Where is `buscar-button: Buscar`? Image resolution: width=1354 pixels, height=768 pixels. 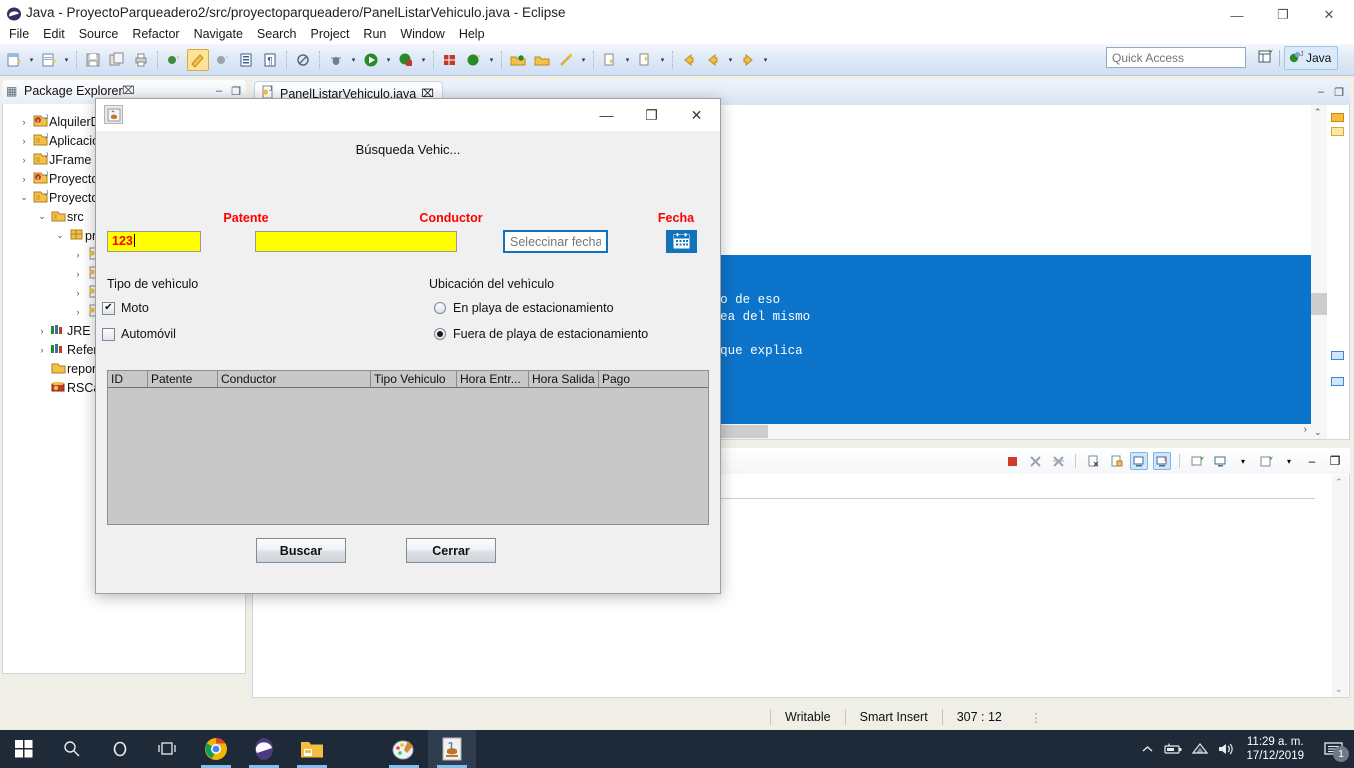
buscar-button: Buscar is located at coordinates (301, 550).